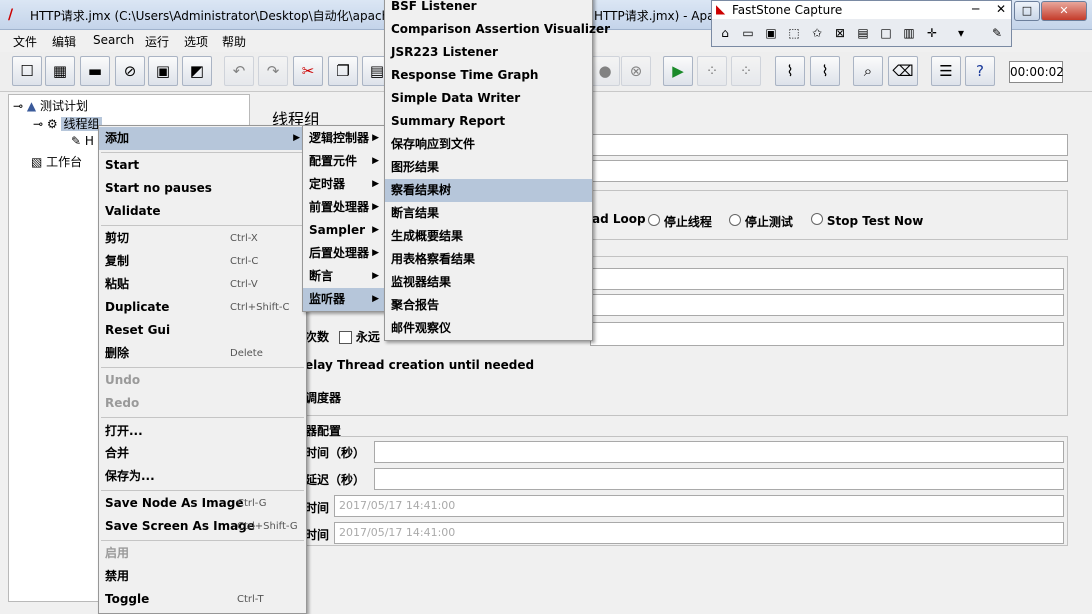 The image size is (1092, 614). What do you see at coordinates (488, 121) in the screenshot?
I see `listener-summary-report: Summary Report` at bounding box center [488, 121].